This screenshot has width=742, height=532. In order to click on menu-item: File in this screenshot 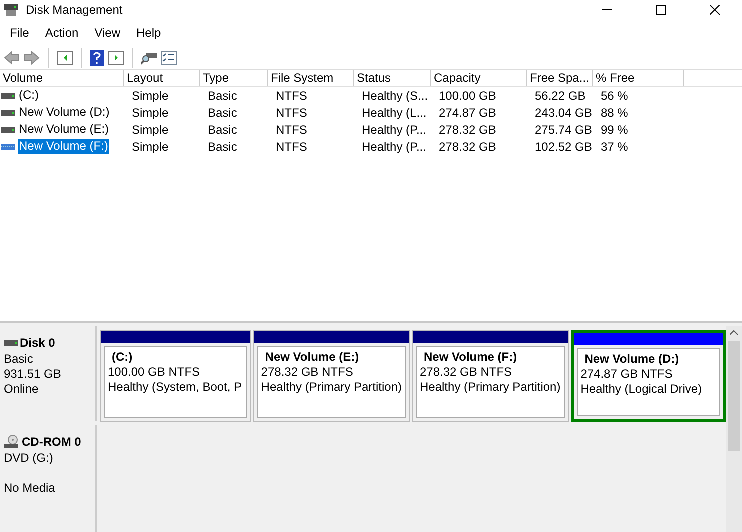, I will do `click(20, 33)`.